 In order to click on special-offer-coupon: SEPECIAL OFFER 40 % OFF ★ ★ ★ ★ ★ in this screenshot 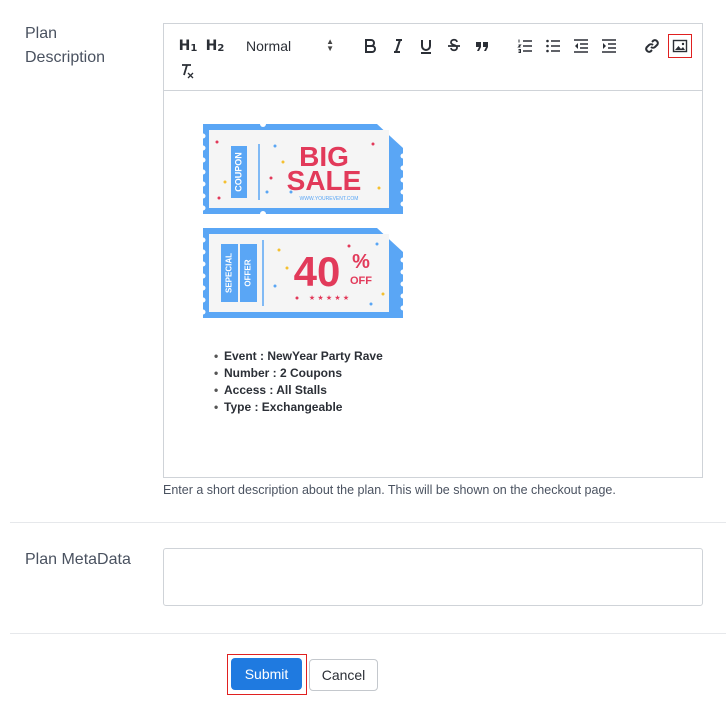, I will do `click(303, 273)`.